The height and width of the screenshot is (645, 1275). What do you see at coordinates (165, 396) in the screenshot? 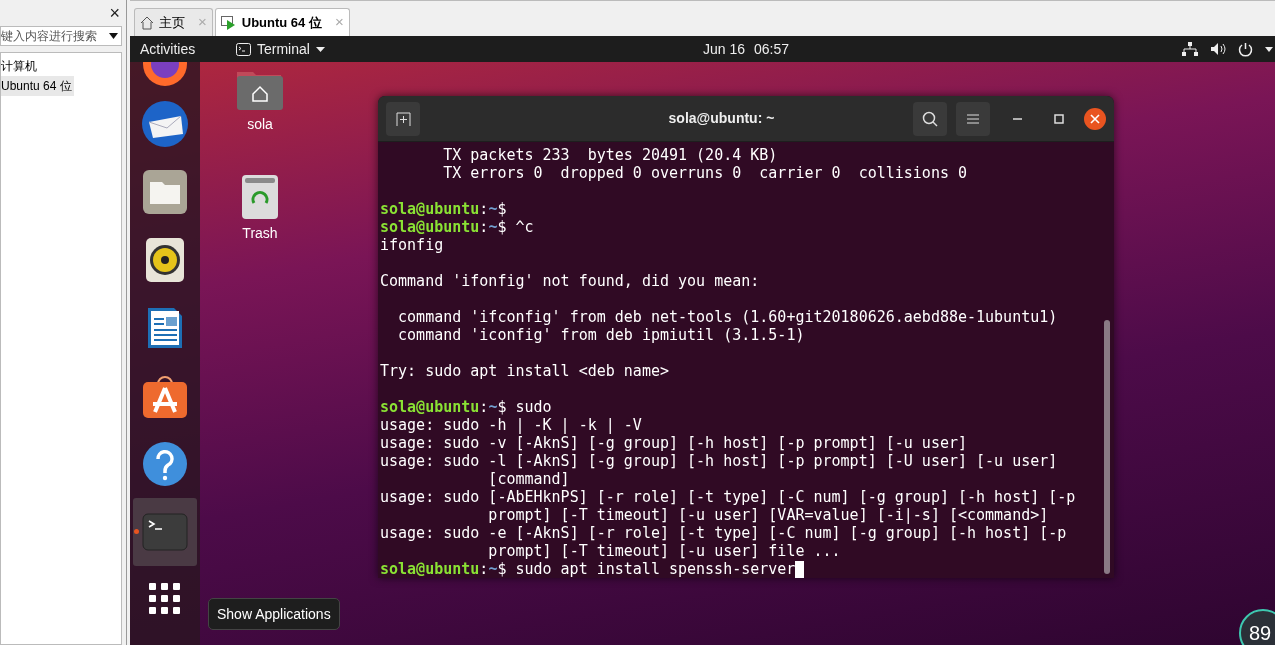
I see `shopping-bag-icon` at bounding box center [165, 396].